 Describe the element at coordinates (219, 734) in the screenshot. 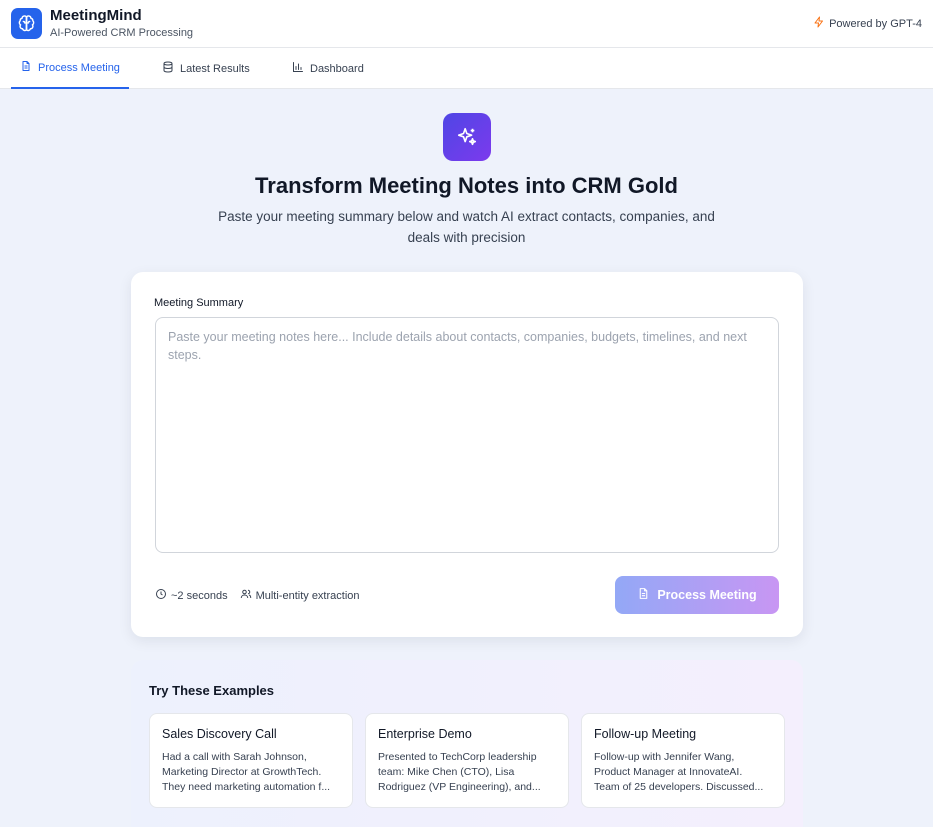

I see `example-title: Sales Discovery Call` at that location.